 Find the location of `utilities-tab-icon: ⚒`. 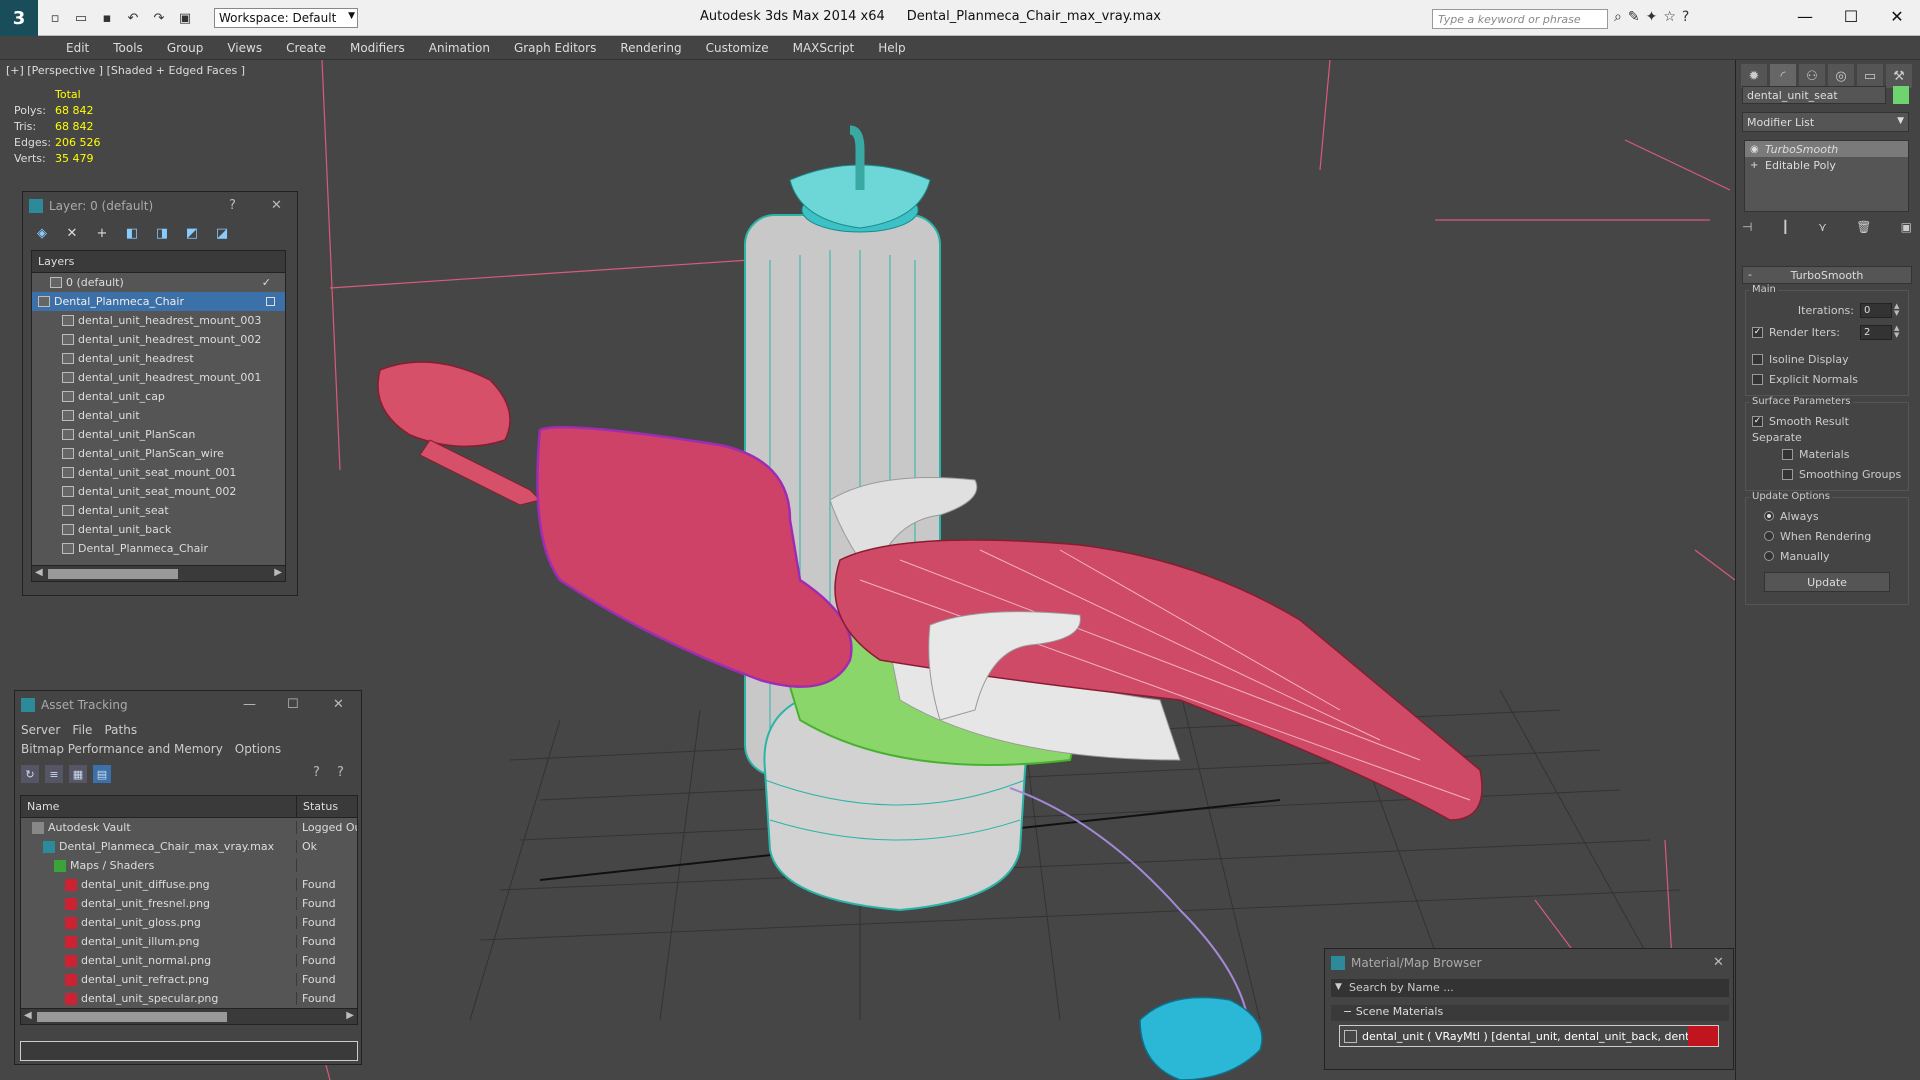

utilities-tab-icon: ⚒ is located at coordinates (1899, 76).